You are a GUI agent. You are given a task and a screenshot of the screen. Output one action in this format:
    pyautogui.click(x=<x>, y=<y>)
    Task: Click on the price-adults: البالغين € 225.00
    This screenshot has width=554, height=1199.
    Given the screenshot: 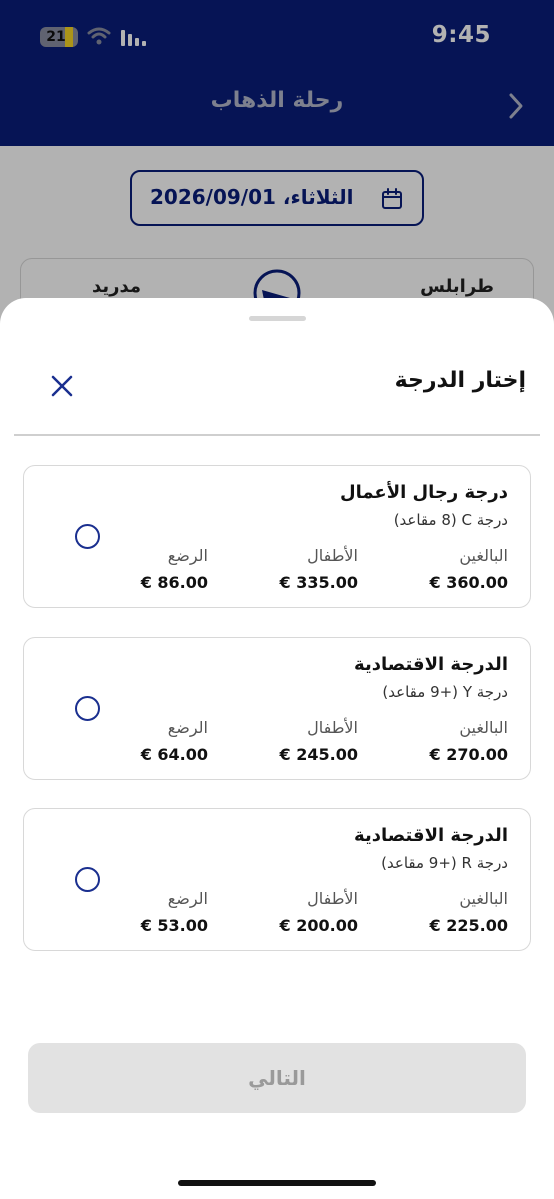 What is the action you would take?
    pyautogui.click(x=443, y=912)
    